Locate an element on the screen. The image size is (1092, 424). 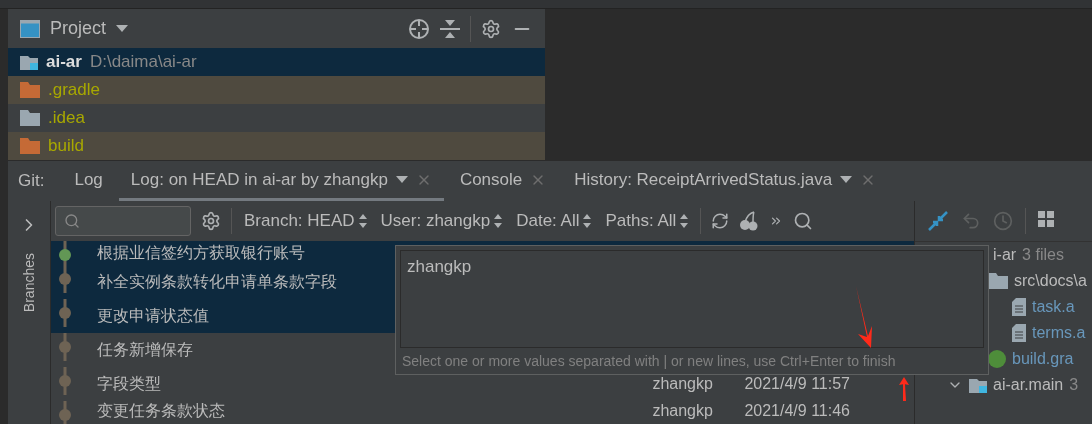
hint-text: Select one or more values separated with | or new lines, use Ctrl+Enter to finish is located at coordinates (649, 361).